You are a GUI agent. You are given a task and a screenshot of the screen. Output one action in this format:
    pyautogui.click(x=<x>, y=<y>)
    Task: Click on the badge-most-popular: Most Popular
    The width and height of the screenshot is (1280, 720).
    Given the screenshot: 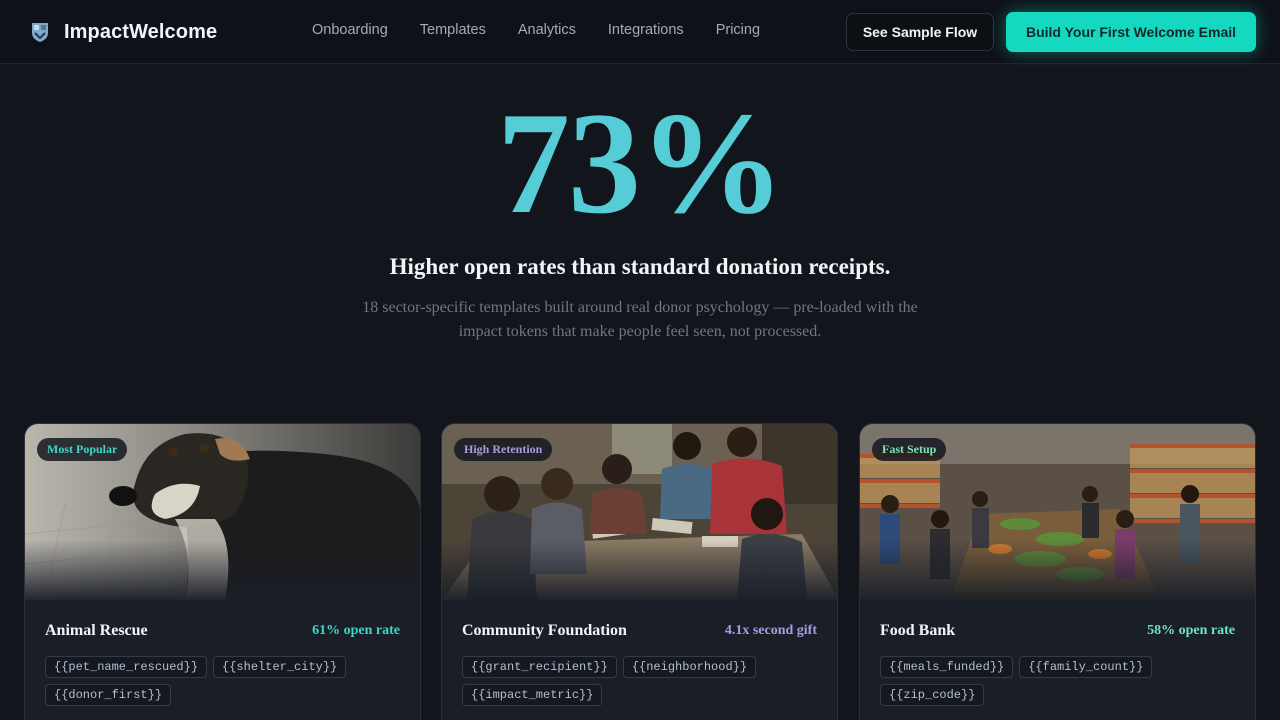 What is the action you would take?
    pyautogui.click(x=82, y=449)
    